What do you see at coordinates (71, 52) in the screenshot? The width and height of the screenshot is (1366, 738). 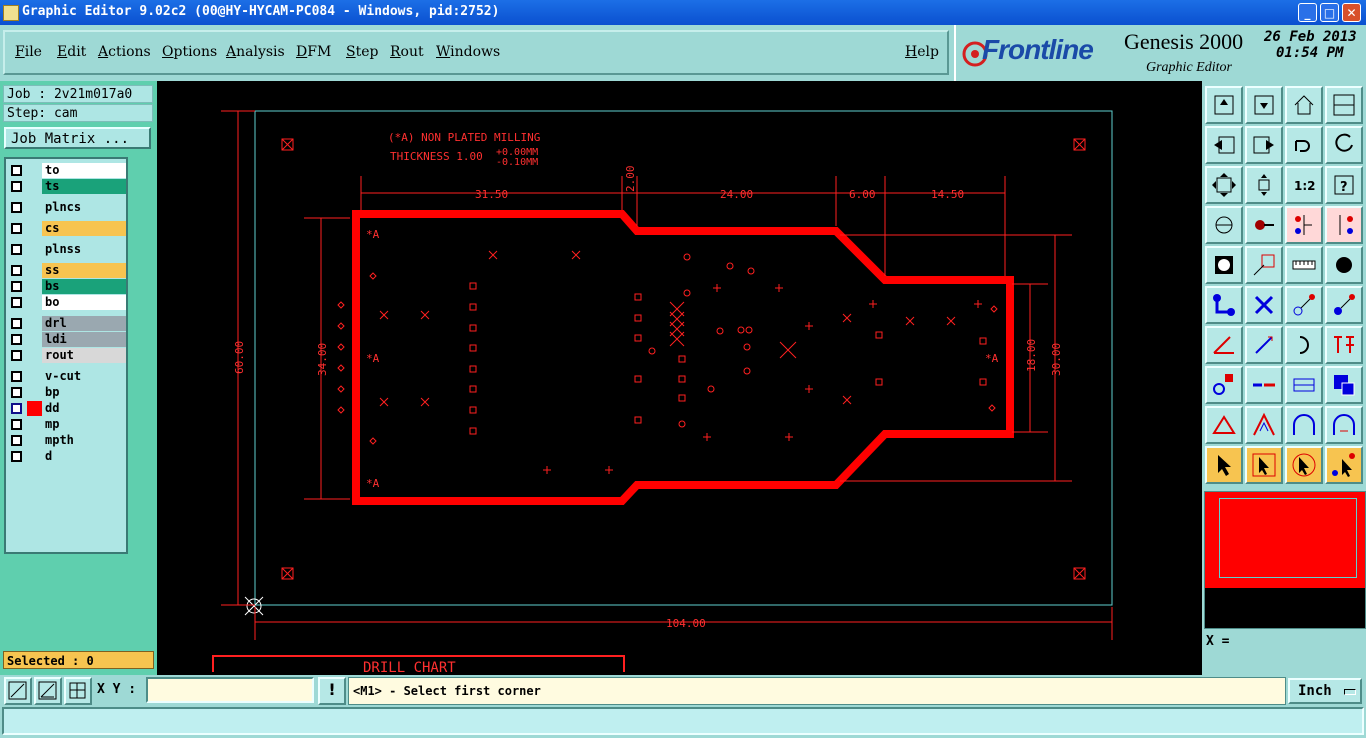 I see `menu-edit: Edit` at bounding box center [71, 52].